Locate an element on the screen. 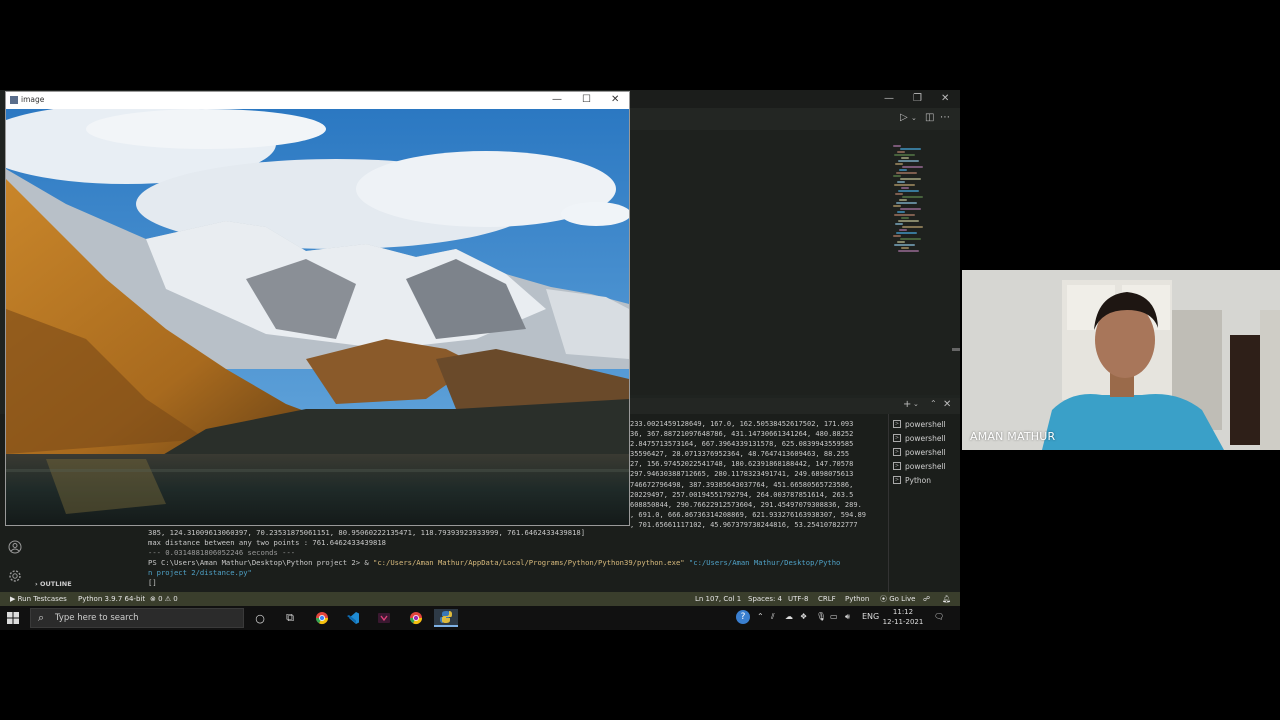 The height and width of the screenshot is (720, 1280). terminal-session-item: > Python is located at coordinates (924, 480).